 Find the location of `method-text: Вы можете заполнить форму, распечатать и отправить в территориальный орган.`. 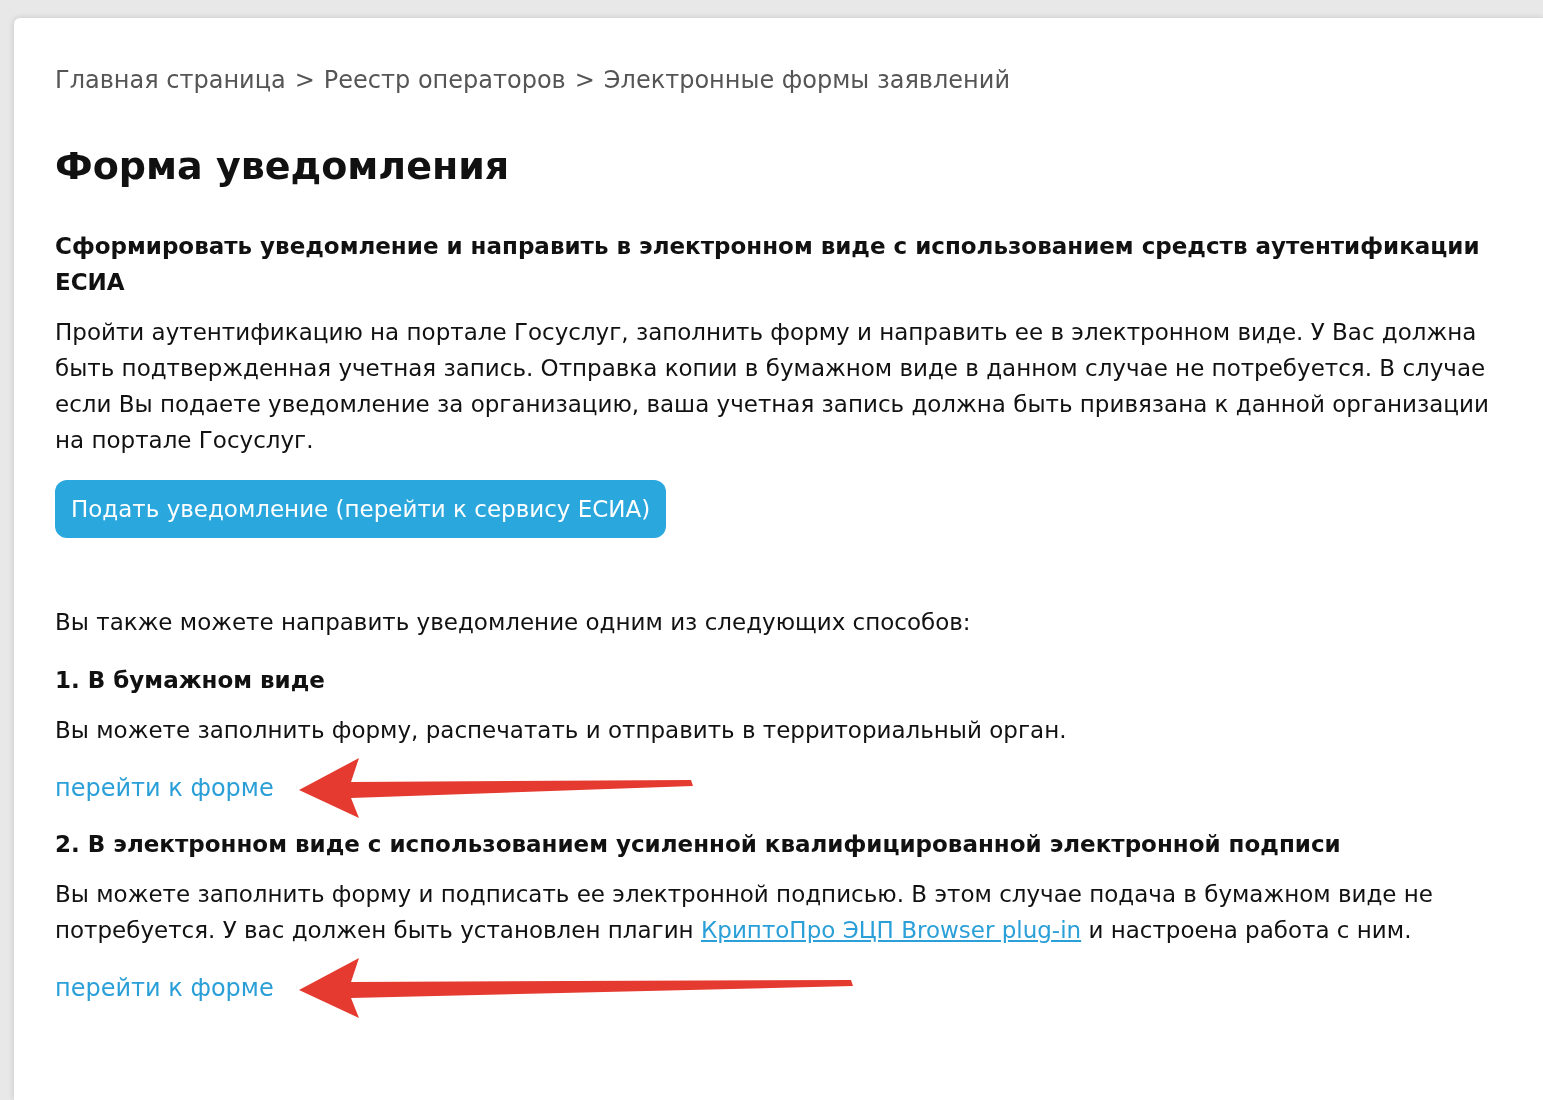

method-text: Вы можете заполнить форму, распечатать и отправить в территориальный орган. is located at coordinates (561, 730).